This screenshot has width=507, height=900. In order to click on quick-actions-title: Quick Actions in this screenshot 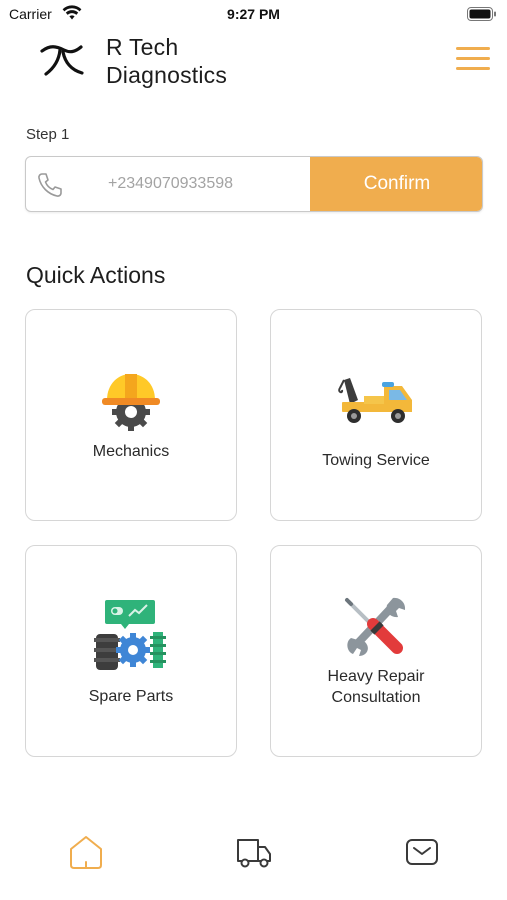, I will do `click(96, 275)`.